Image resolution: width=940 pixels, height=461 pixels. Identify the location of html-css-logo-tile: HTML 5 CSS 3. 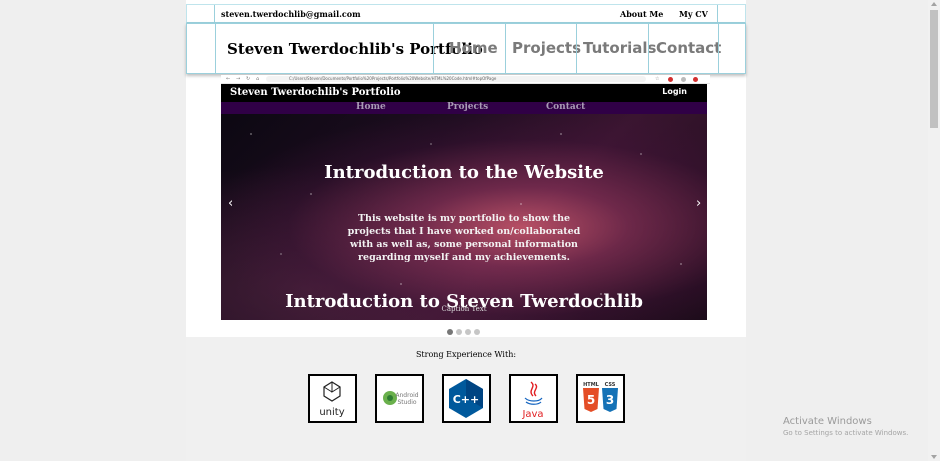
(600, 398).